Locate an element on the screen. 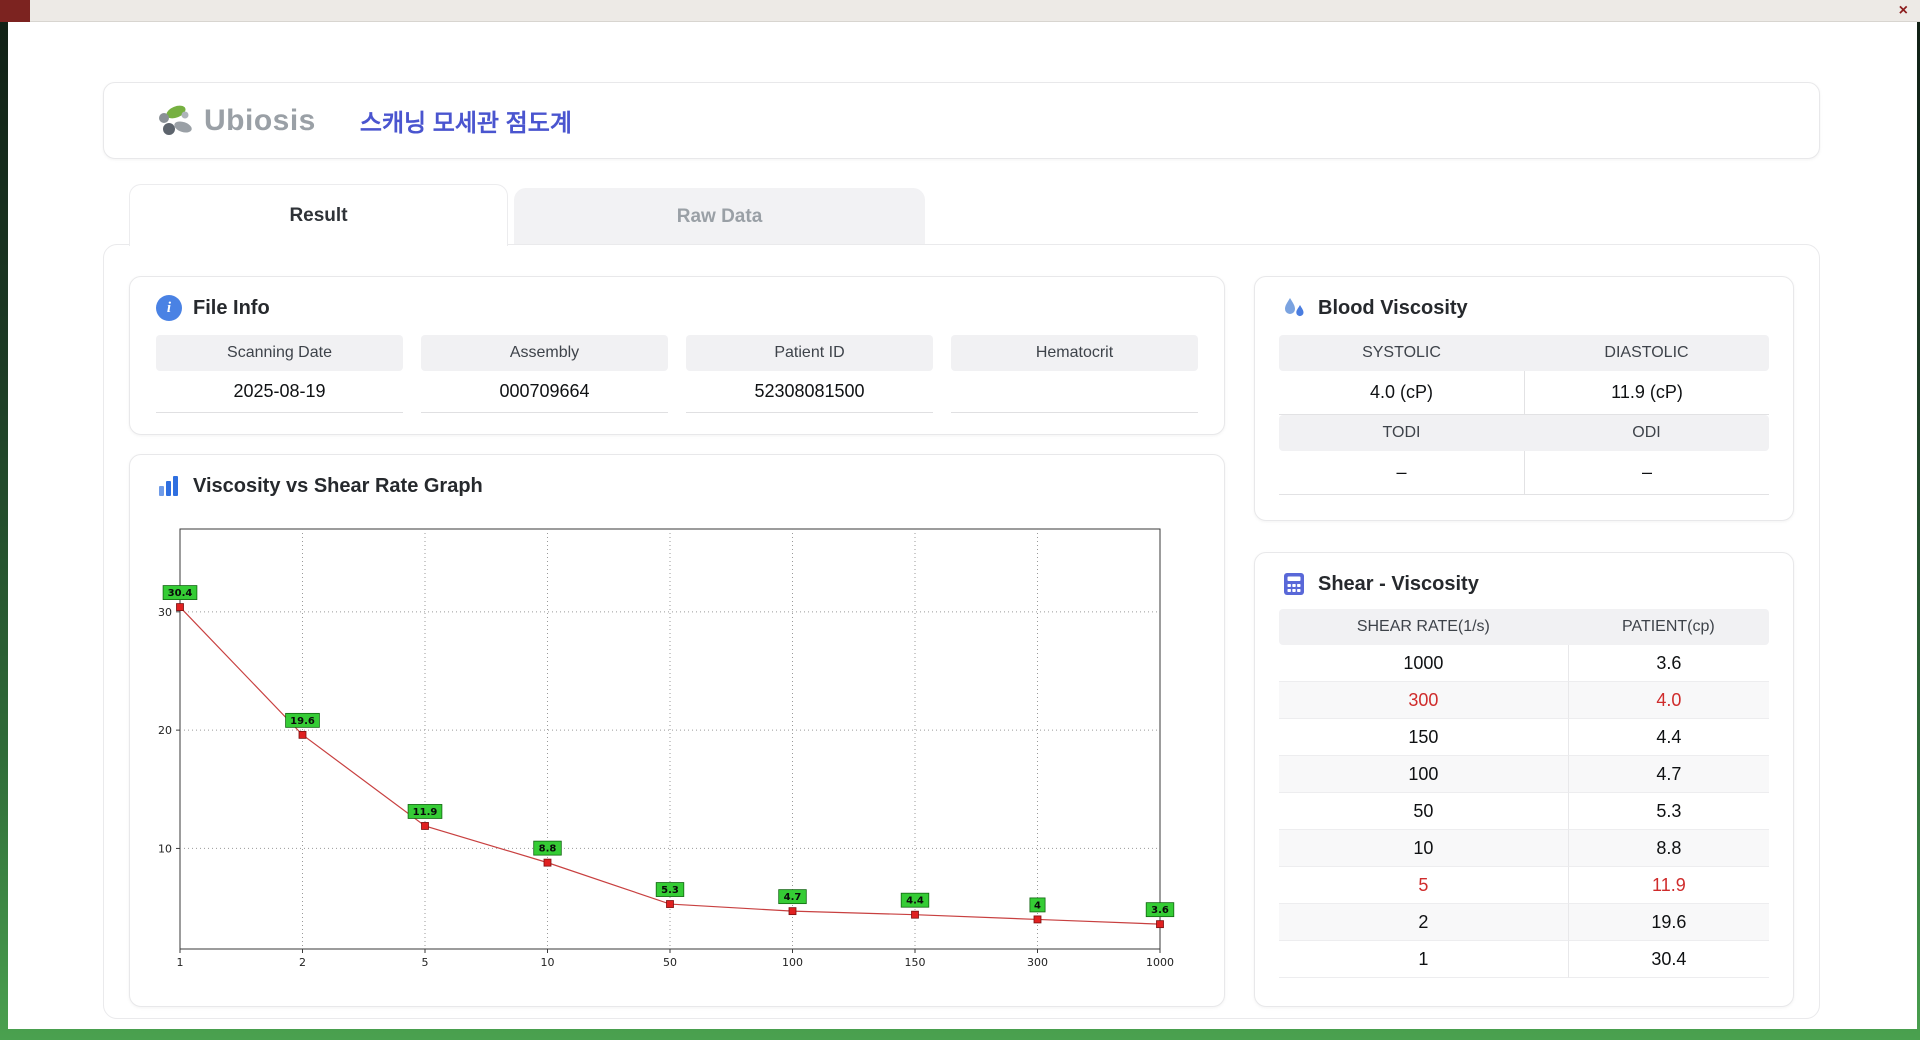 This screenshot has width=1920, height=1040. bv-header-systolic: SYSTOLIC is located at coordinates (1401, 353).